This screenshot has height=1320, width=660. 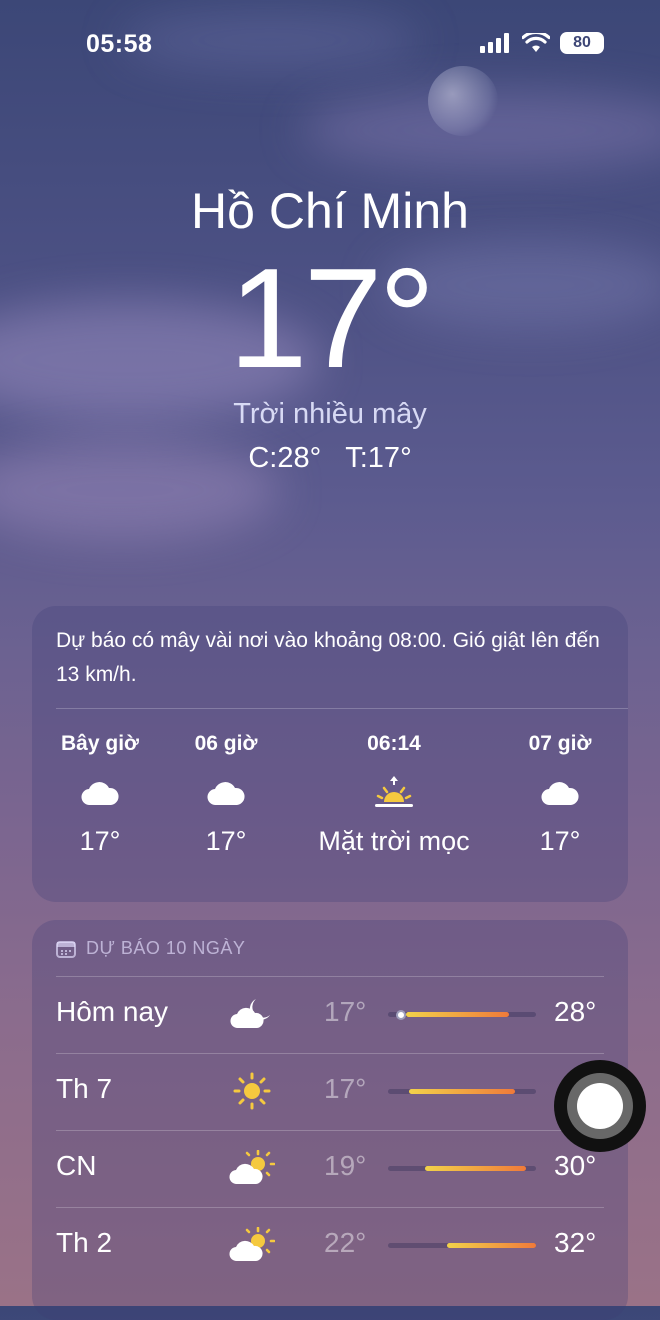 I want to click on day-label: CN, so click(x=76, y=1165).